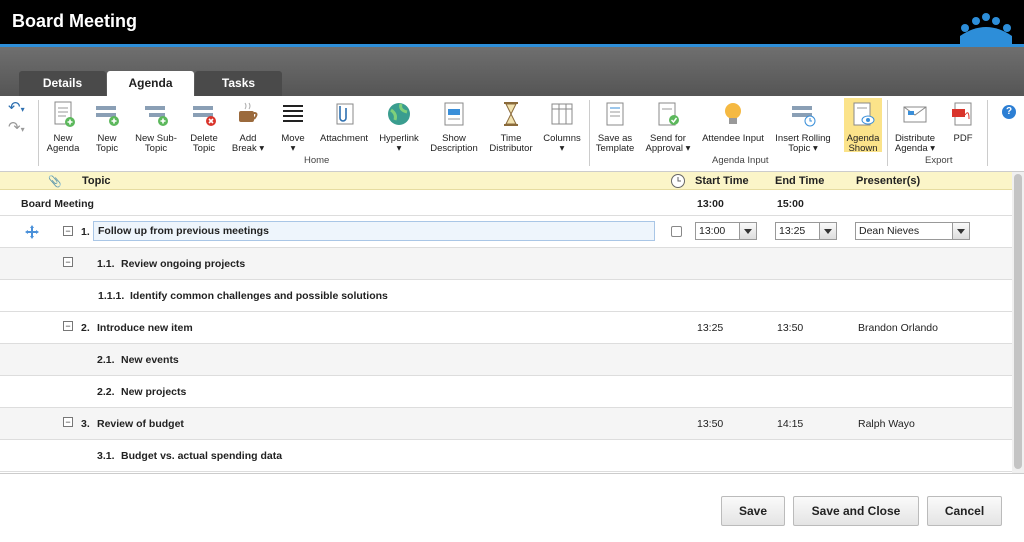 This screenshot has width=1024, height=542. What do you see at coordinates (374, 231) in the screenshot?
I see `topic-title-input: Follow up from previous meetings` at bounding box center [374, 231].